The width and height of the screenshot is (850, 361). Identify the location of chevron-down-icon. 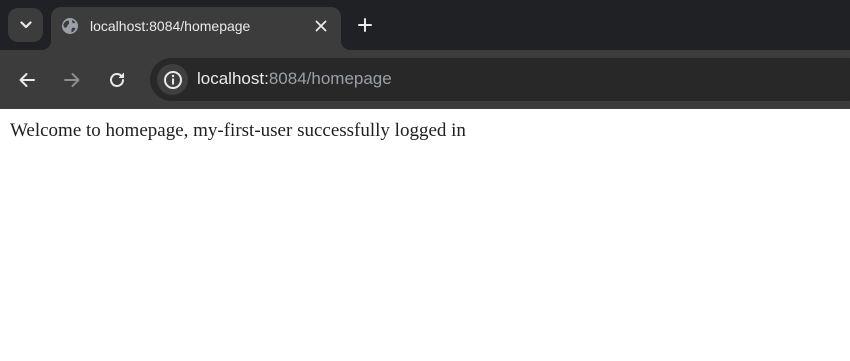
(25, 25).